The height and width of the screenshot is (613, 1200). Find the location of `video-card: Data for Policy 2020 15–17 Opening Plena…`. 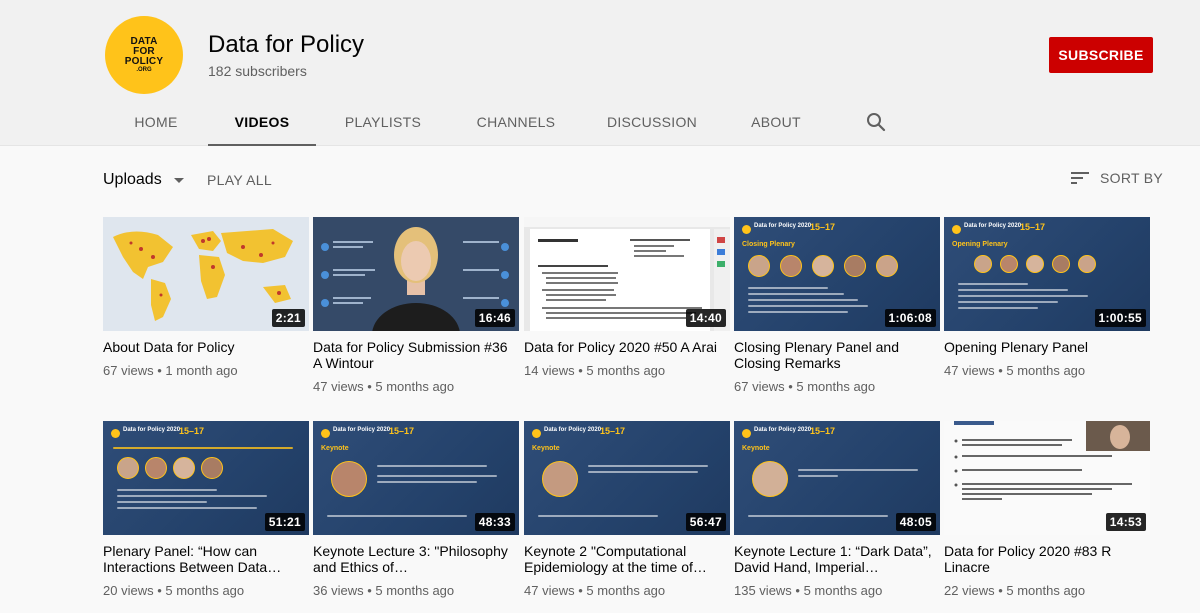

video-card: Data for Policy 2020 15–17 Opening Plena… is located at coordinates (1047, 297).